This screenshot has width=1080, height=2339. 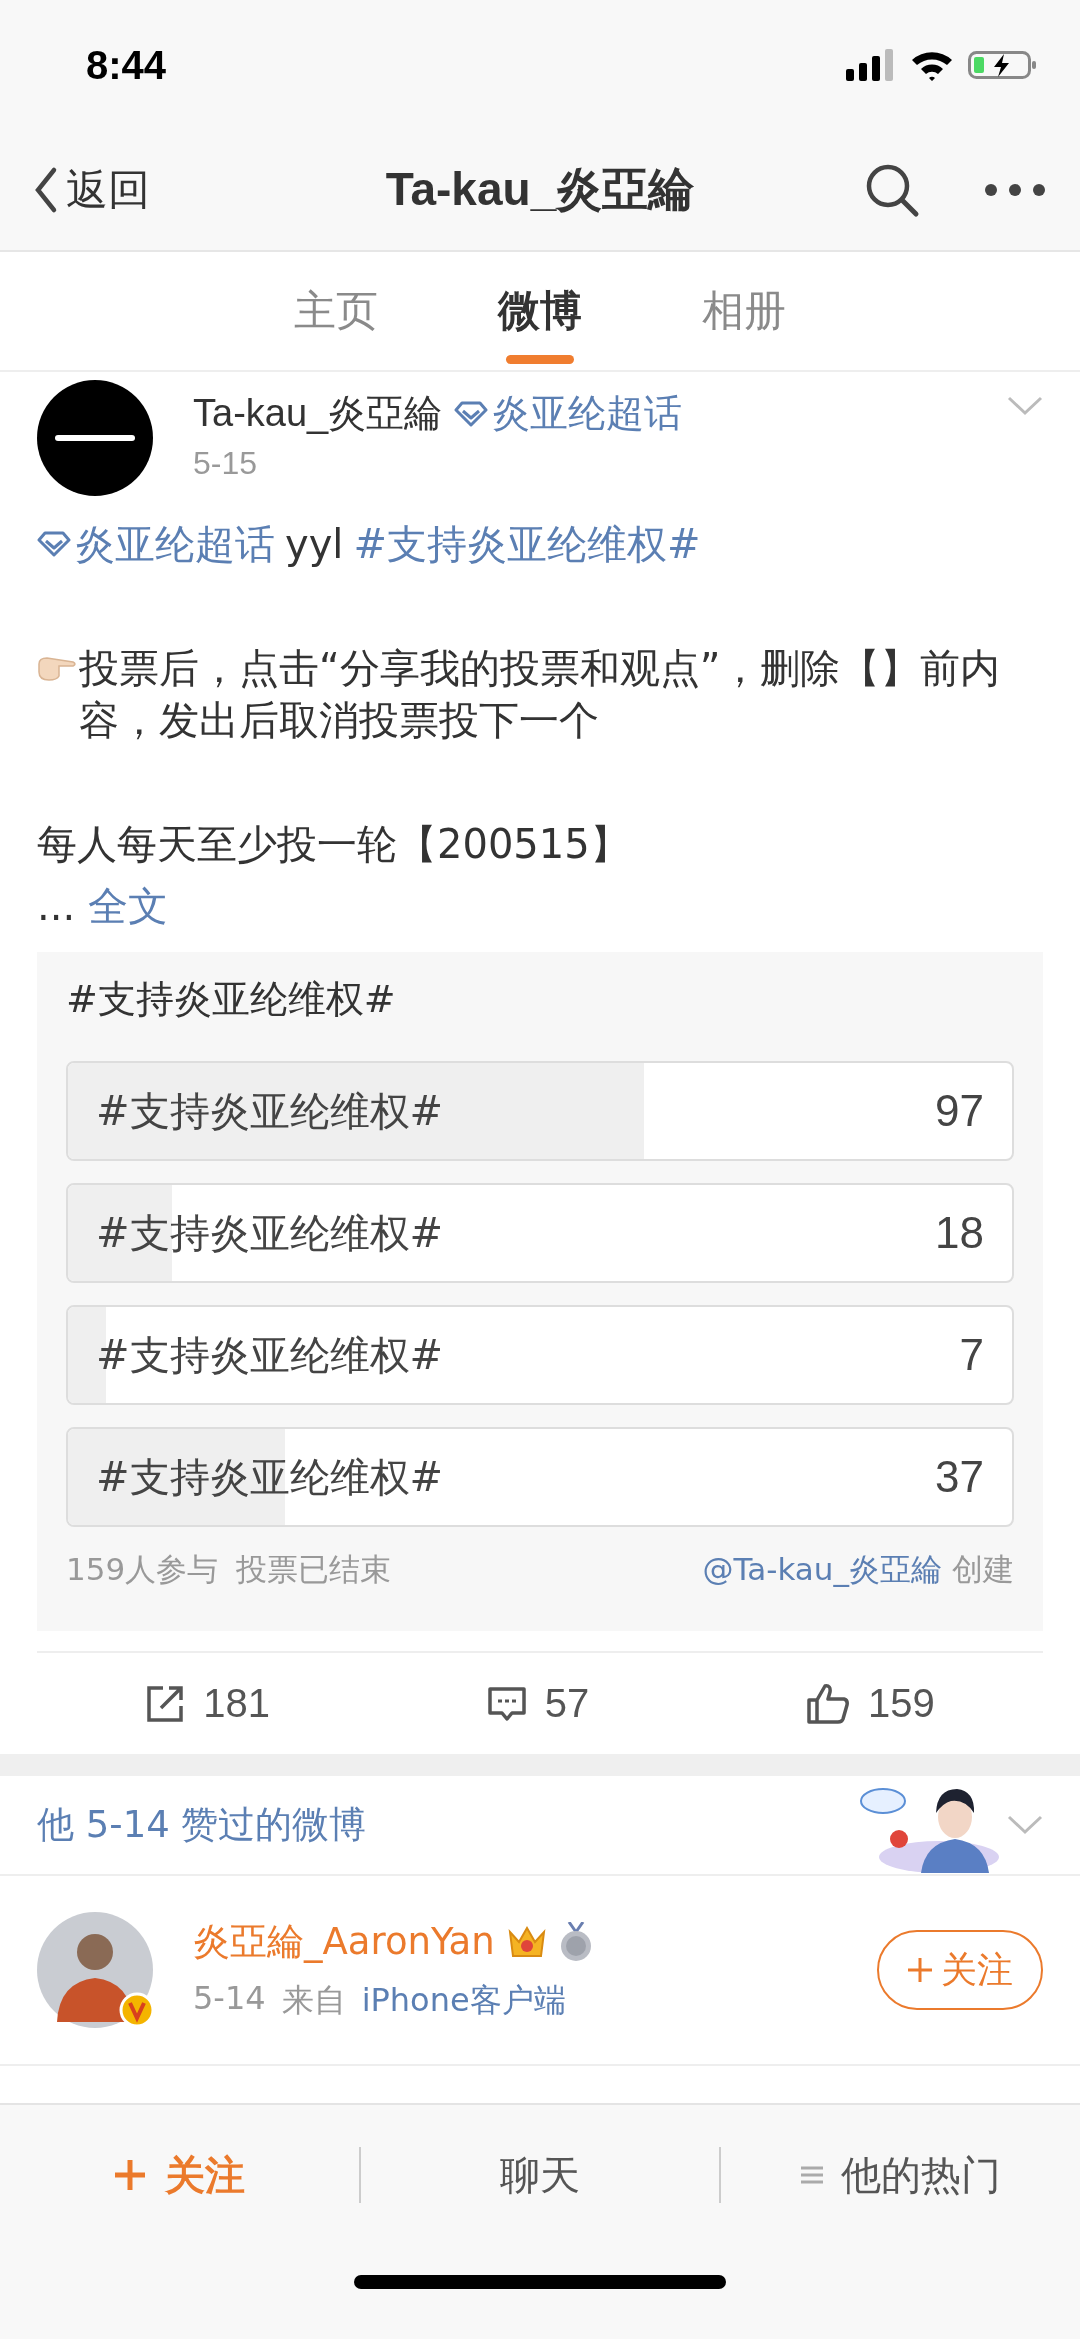 What do you see at coordinates (229, 1999) in the screenshot?
I see `post-date: 5-14` at bounding box center [229, 1999].